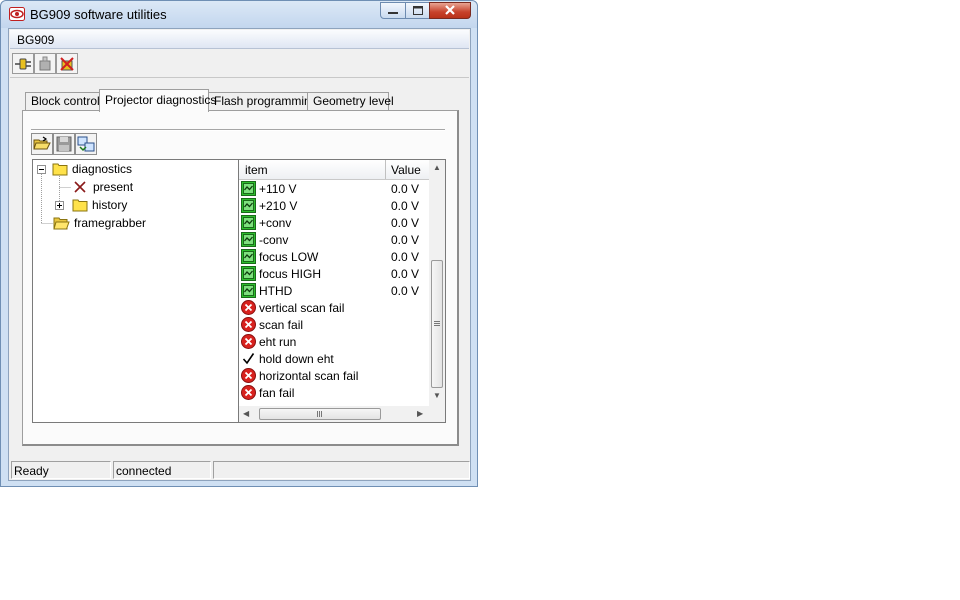  I want to click on separator, so click(238, 130).